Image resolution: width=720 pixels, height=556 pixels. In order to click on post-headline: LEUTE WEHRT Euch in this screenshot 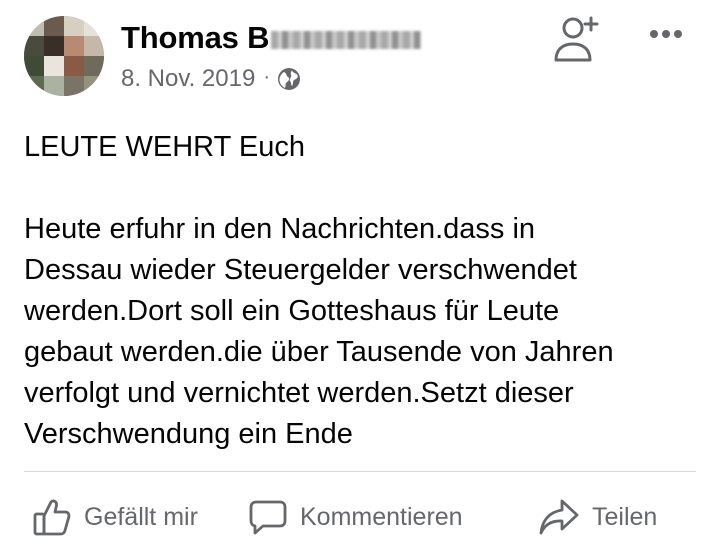, I will do `click(164, 147)`.